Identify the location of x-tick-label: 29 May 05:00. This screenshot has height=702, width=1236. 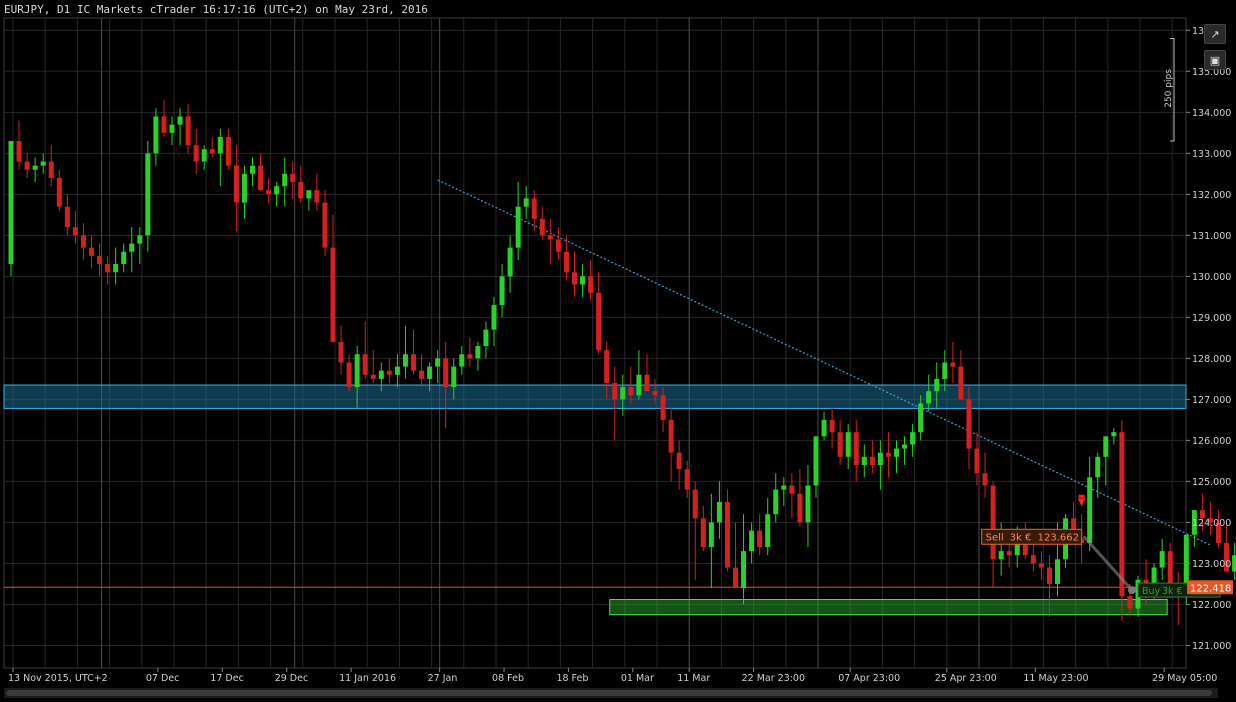
(1184, 678).